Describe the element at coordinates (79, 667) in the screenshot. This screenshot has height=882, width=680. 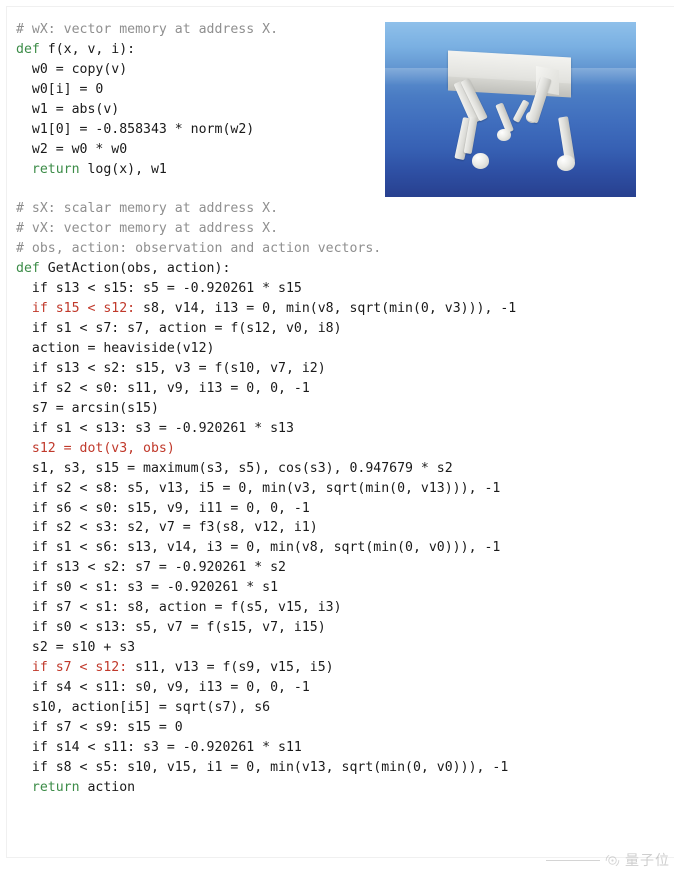
I see `code-token-red: if s7 < s12:` at that location.